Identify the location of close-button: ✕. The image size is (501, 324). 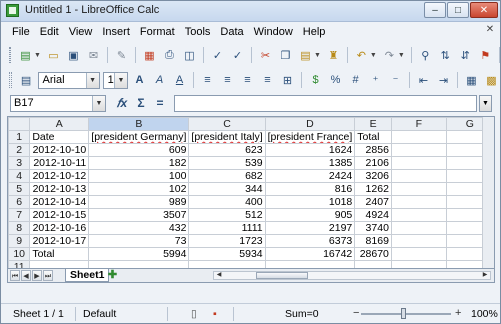
(484, 10).